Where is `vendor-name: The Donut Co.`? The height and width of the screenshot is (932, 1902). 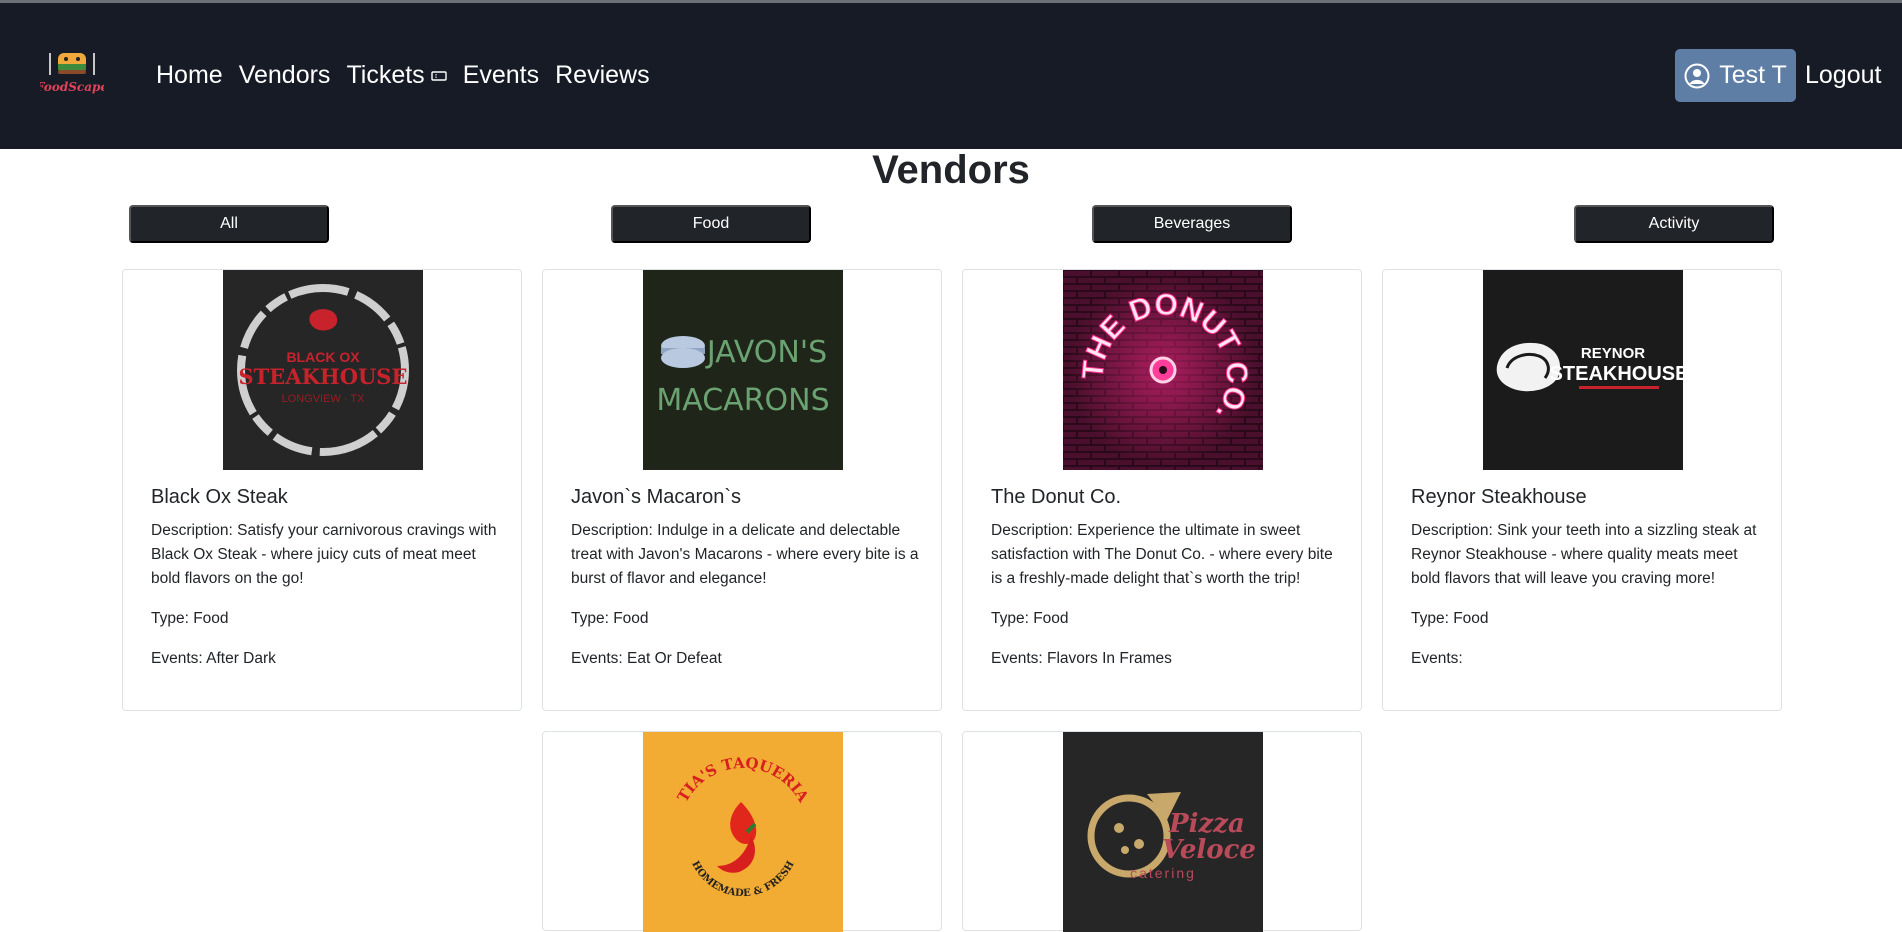 vendor-name: The Donut Co. is located at coordinates (1056, 497).